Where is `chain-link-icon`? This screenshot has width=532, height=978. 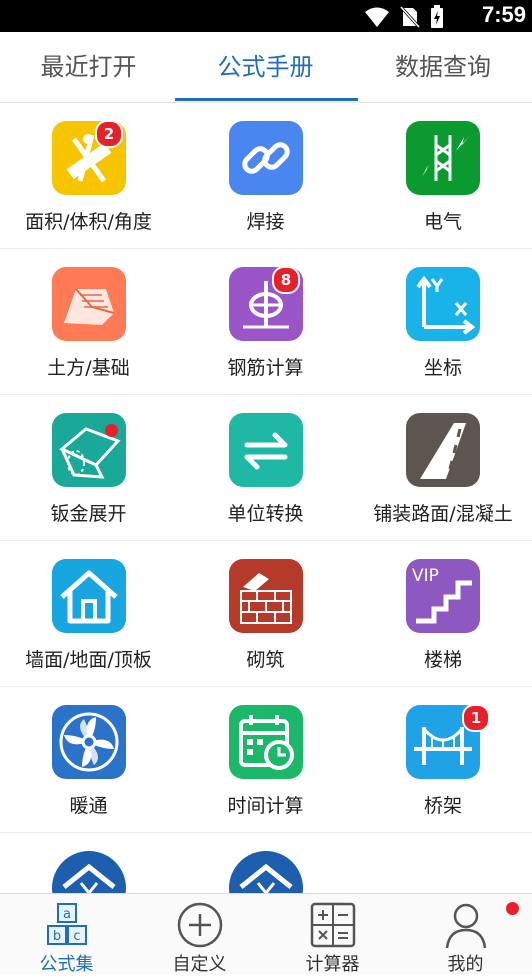
chain-link-icon is located at coordinates (265, 158).